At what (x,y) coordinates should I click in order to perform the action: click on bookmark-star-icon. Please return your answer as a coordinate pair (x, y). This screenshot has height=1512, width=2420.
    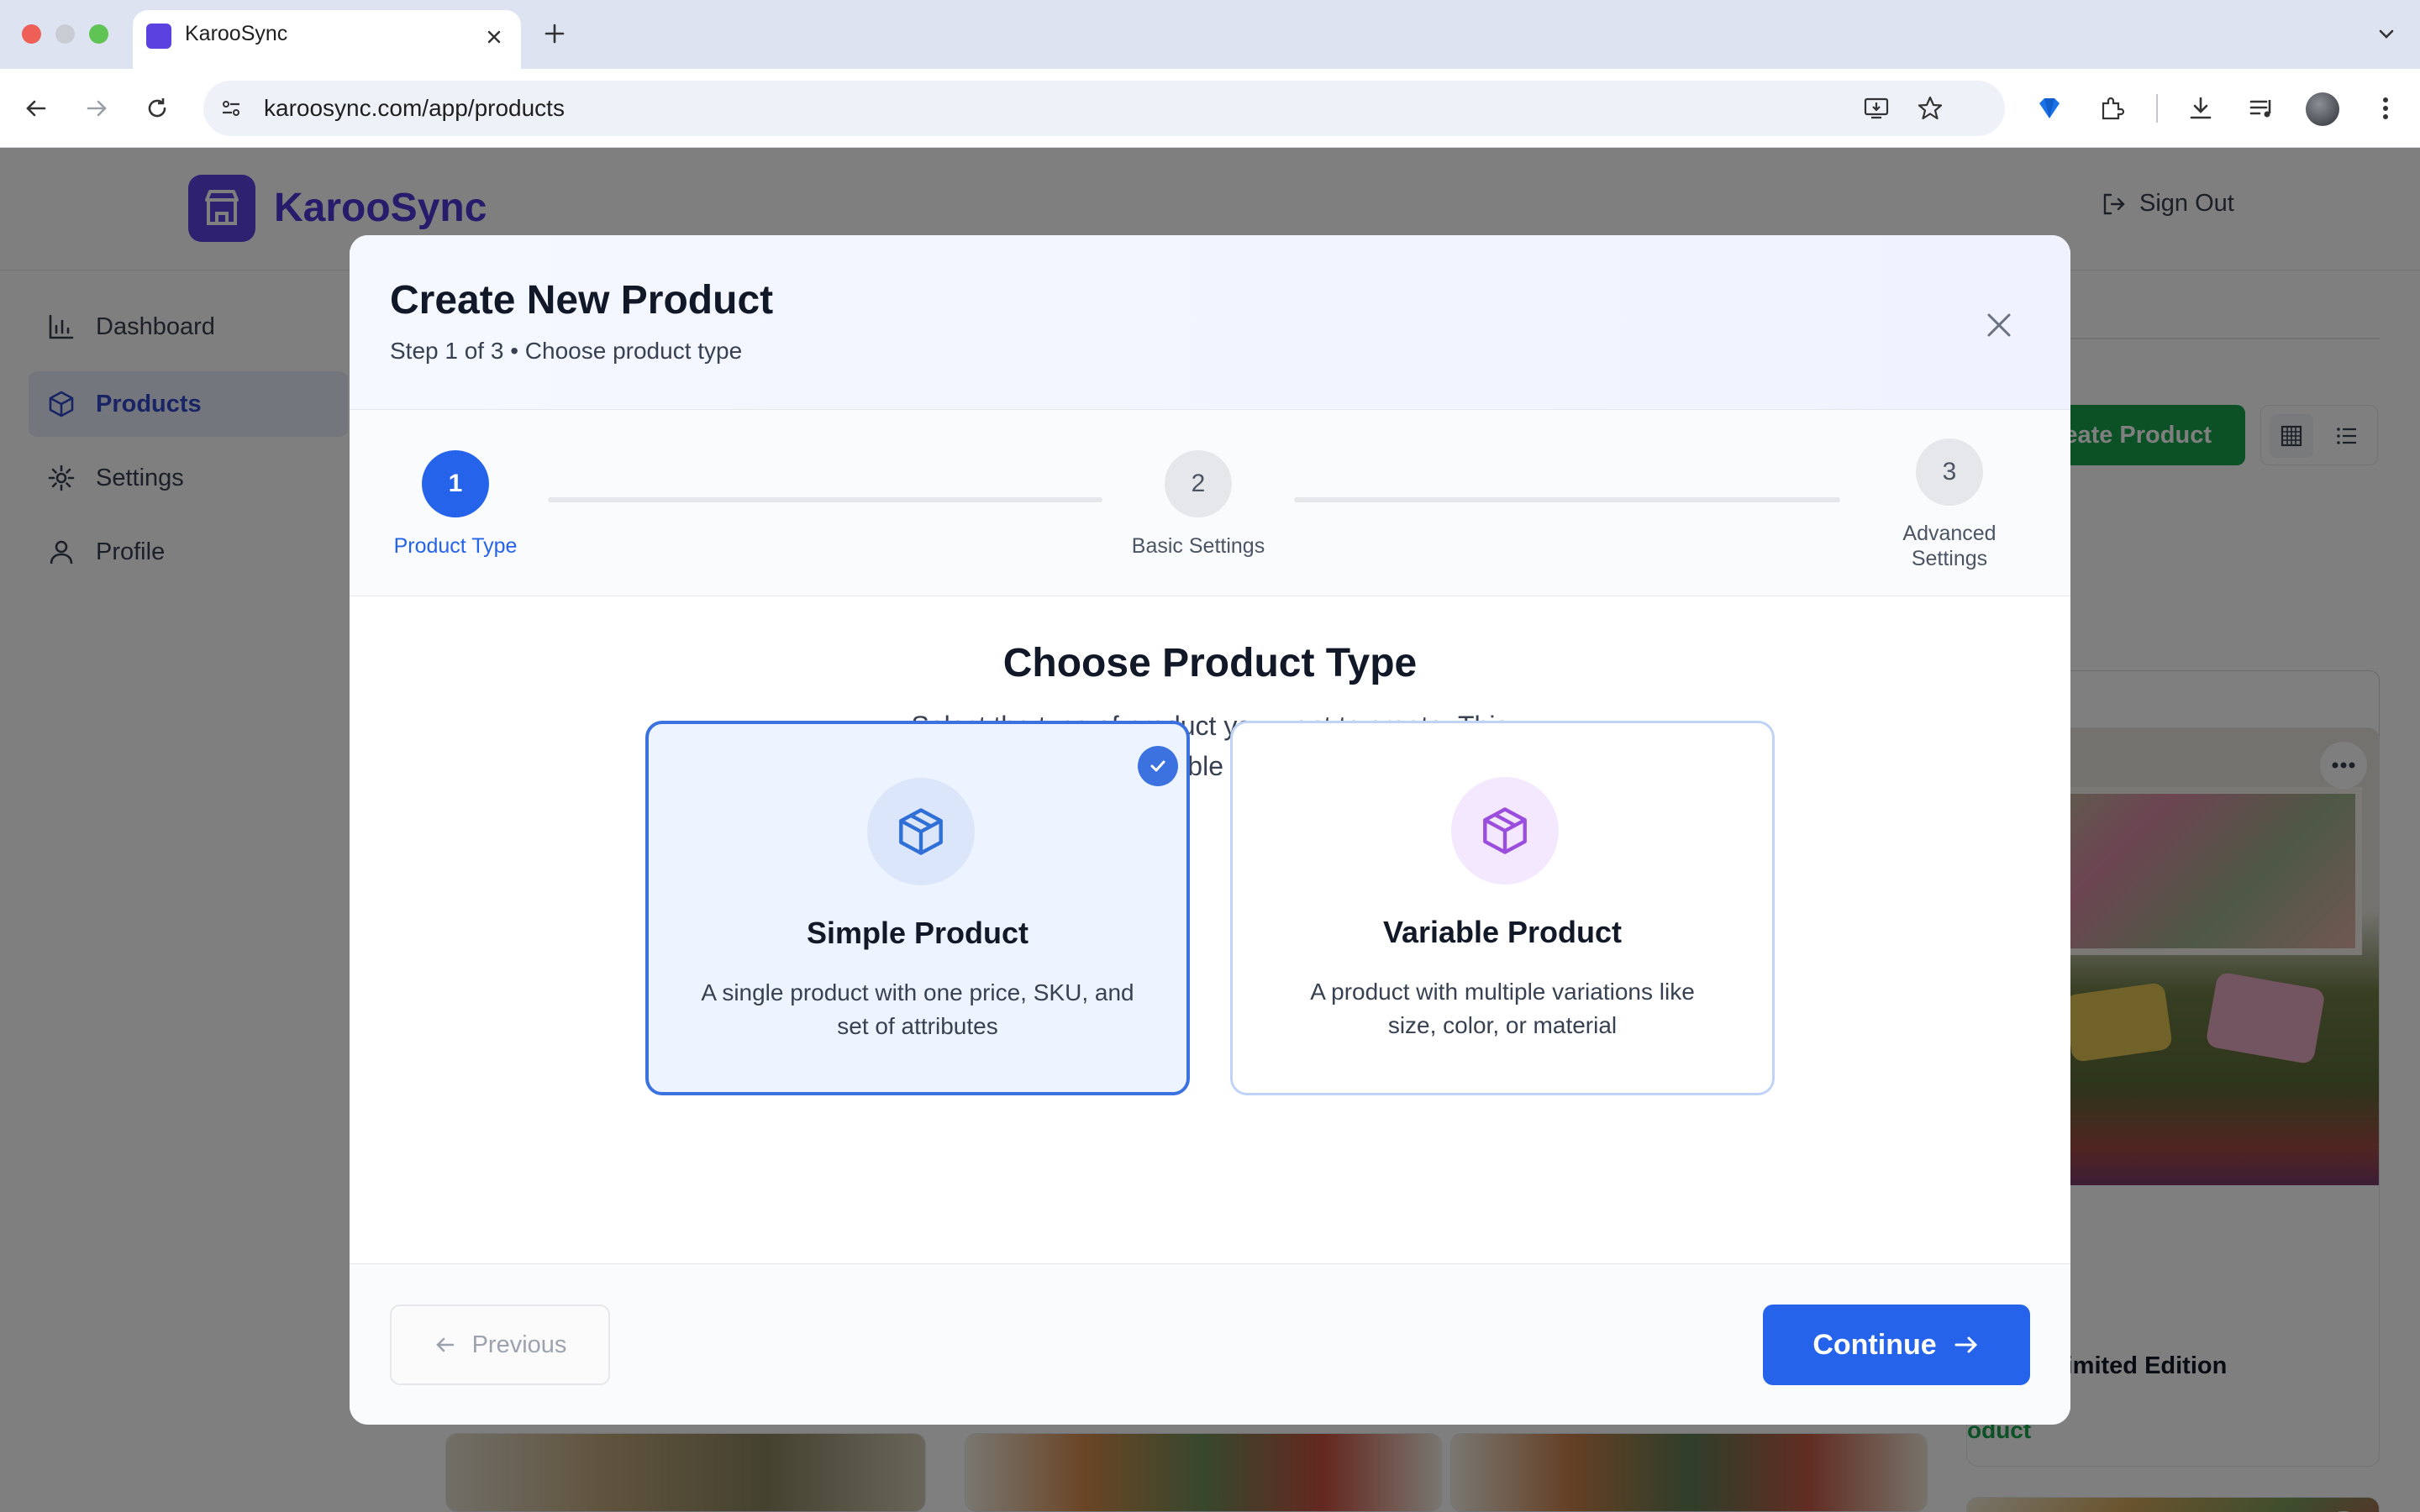
    Looking at the image, I should click on (1930, 108).